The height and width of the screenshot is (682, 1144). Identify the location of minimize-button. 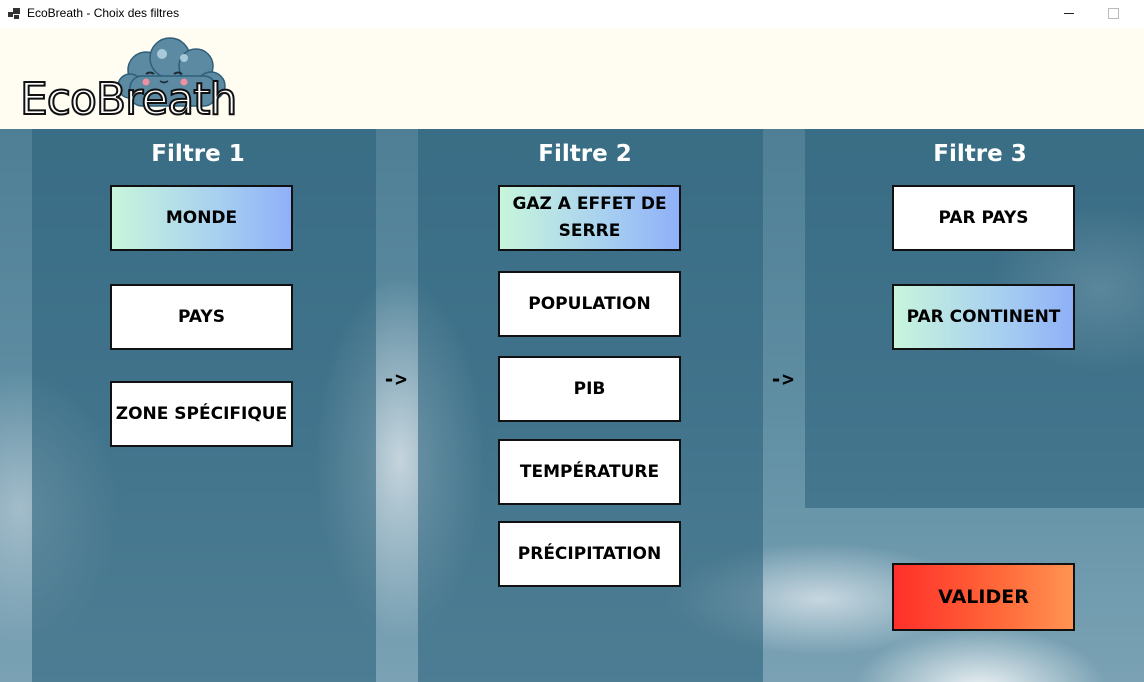
(1069, 14).